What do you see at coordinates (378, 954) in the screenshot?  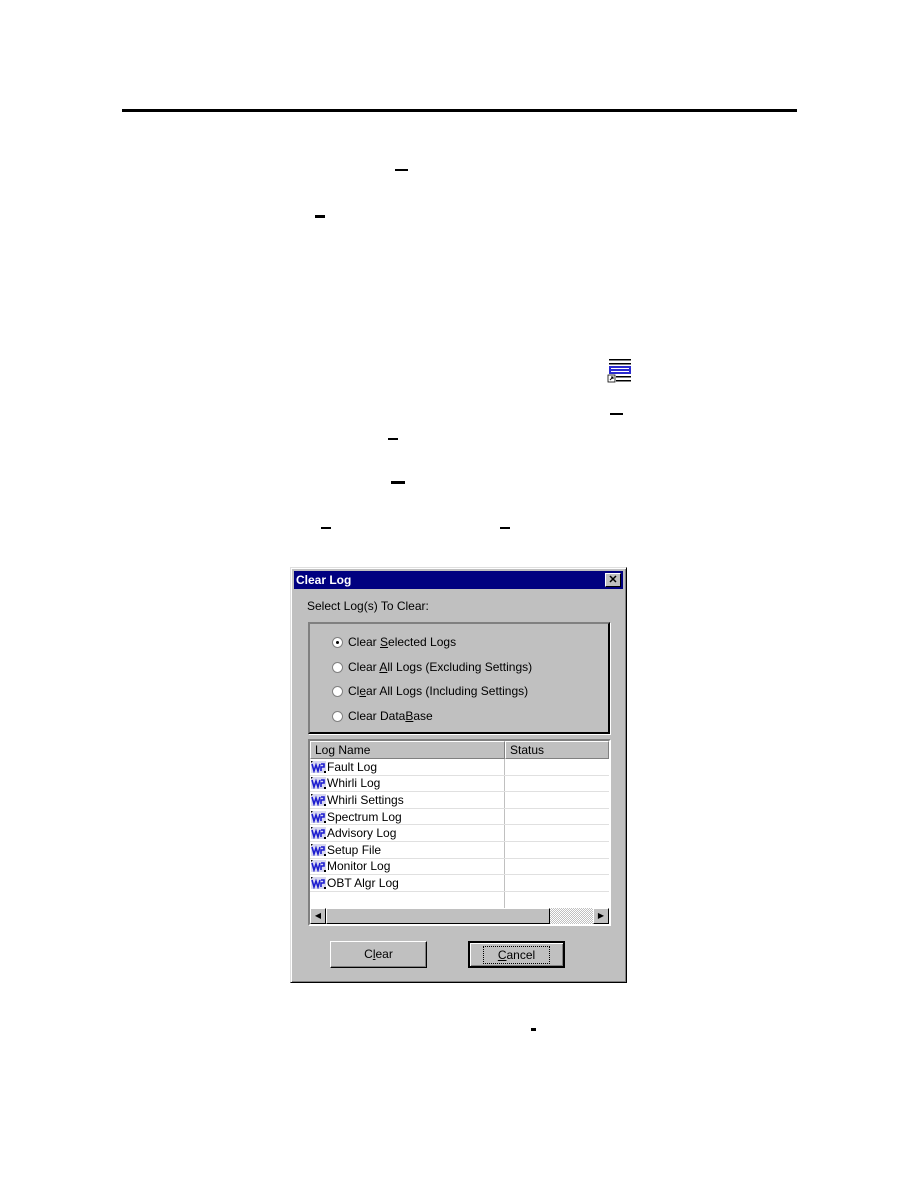 I see `clear-button: Clear` at bounding box center [378, 954].